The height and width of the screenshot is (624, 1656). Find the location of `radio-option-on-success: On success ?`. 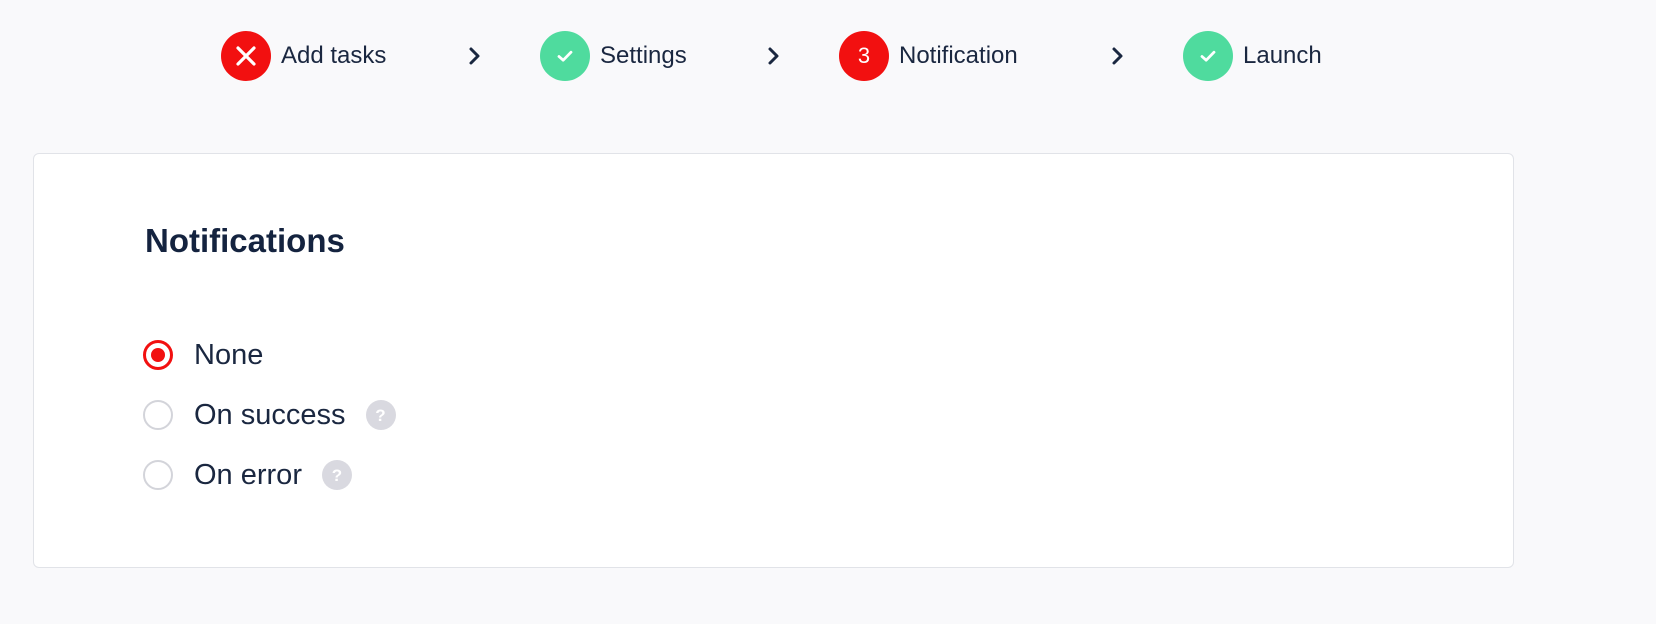

radio-option-on-success: On success ? is located at coordinates (269, 415).